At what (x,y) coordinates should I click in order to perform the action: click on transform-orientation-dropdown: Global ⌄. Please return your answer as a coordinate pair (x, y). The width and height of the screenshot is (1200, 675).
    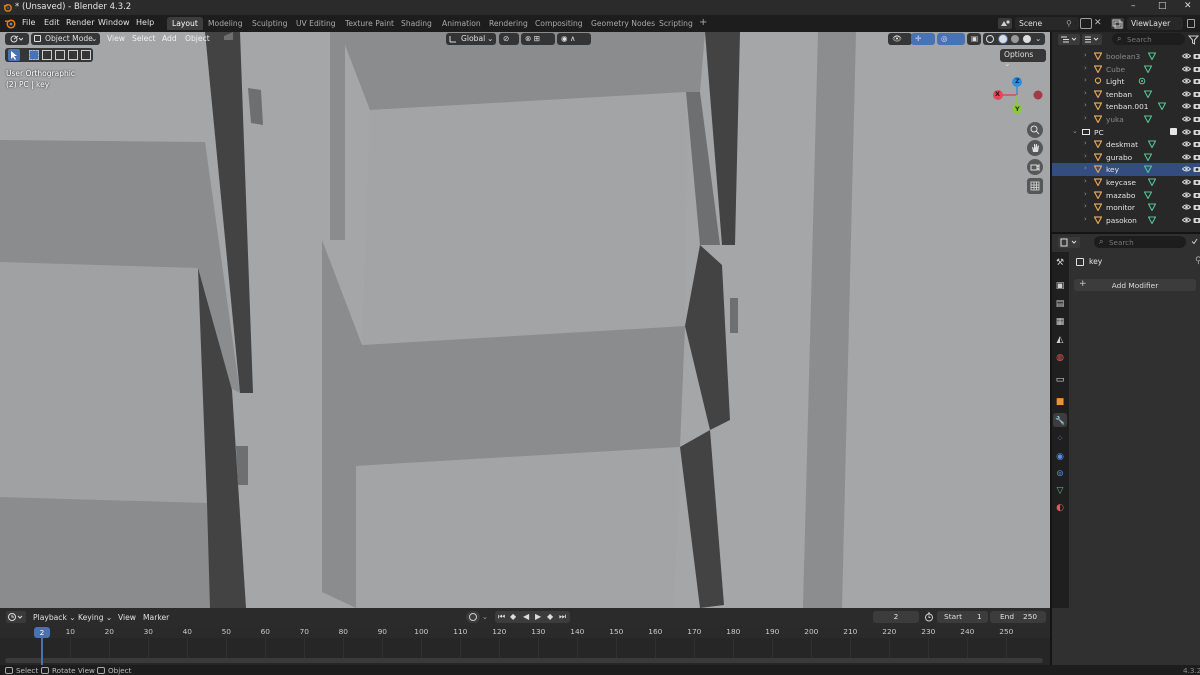
    Looking at the image, I should click on (471, 39).